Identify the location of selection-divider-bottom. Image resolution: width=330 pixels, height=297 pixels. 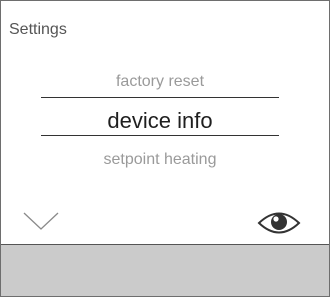
(160, 135).